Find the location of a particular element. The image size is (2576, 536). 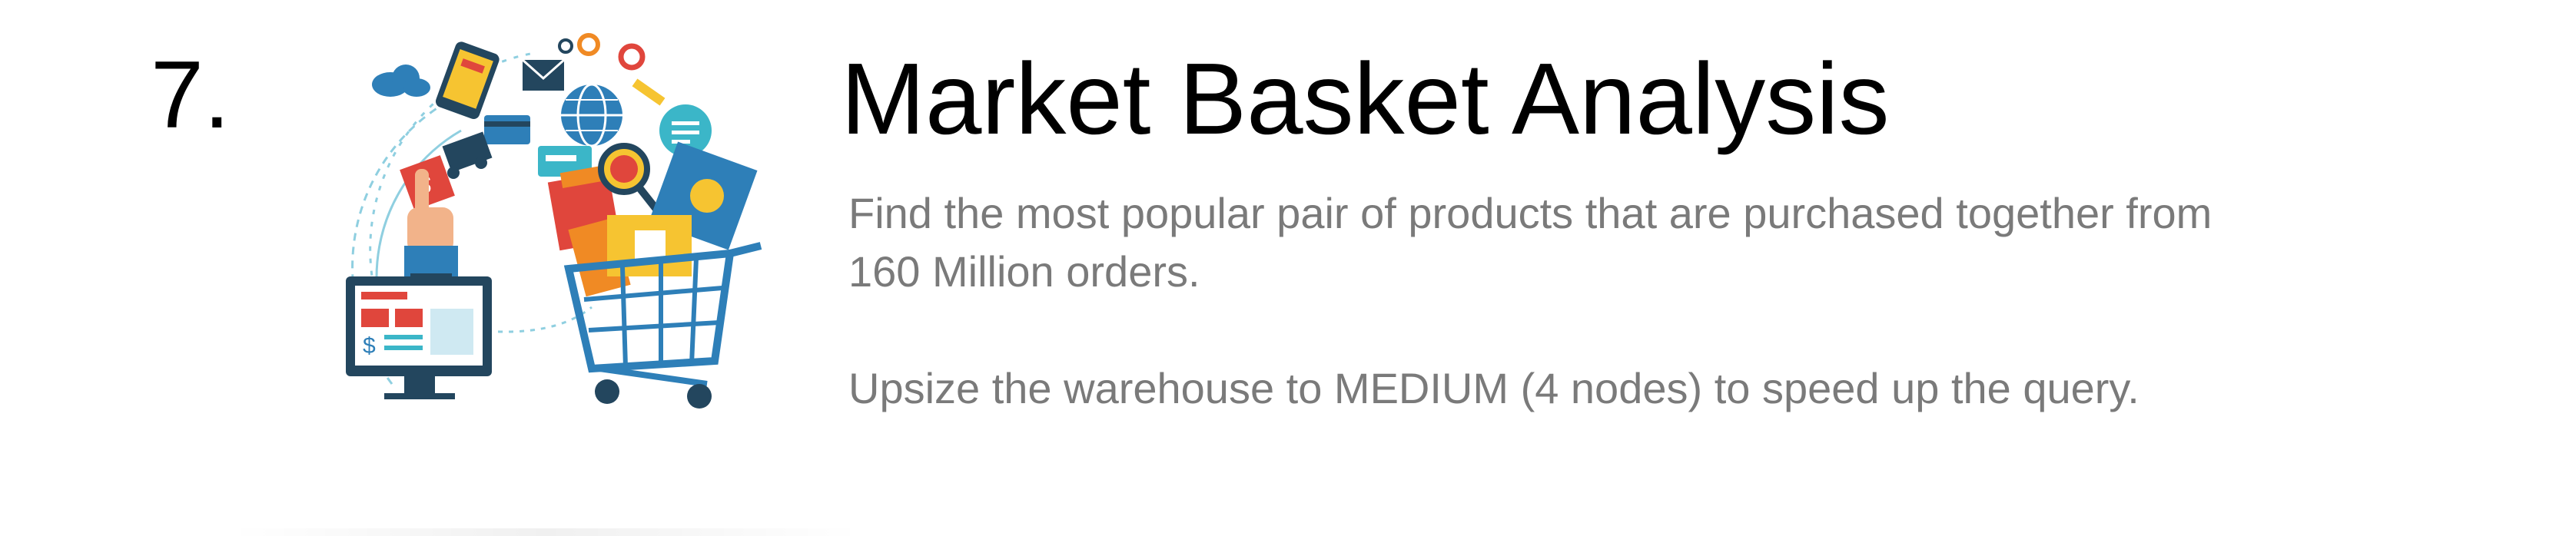

step-number: 7. is located at coordinates (191, 95).